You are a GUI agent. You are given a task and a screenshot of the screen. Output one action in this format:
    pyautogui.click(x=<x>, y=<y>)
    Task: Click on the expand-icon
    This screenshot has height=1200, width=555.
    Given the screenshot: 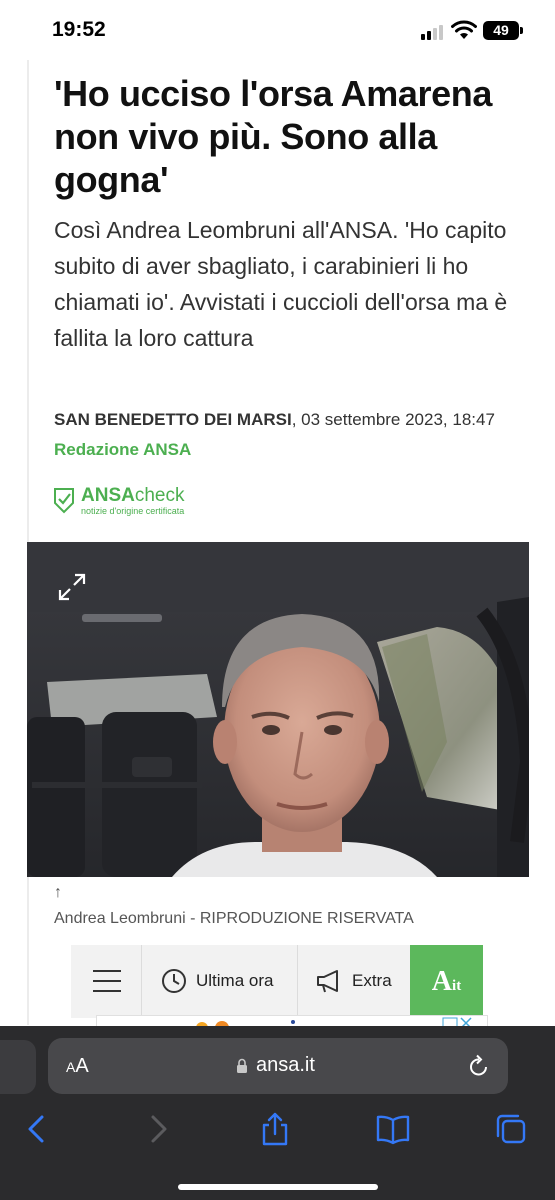 What is the action you would take?
    pyautogui.click(x=72, y=587)
    